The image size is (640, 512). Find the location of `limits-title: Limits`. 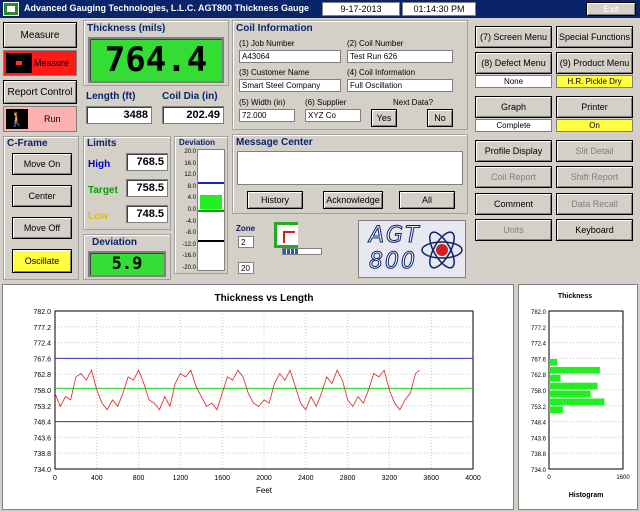

limits-title: Limits is located at coordinates (102, 143).